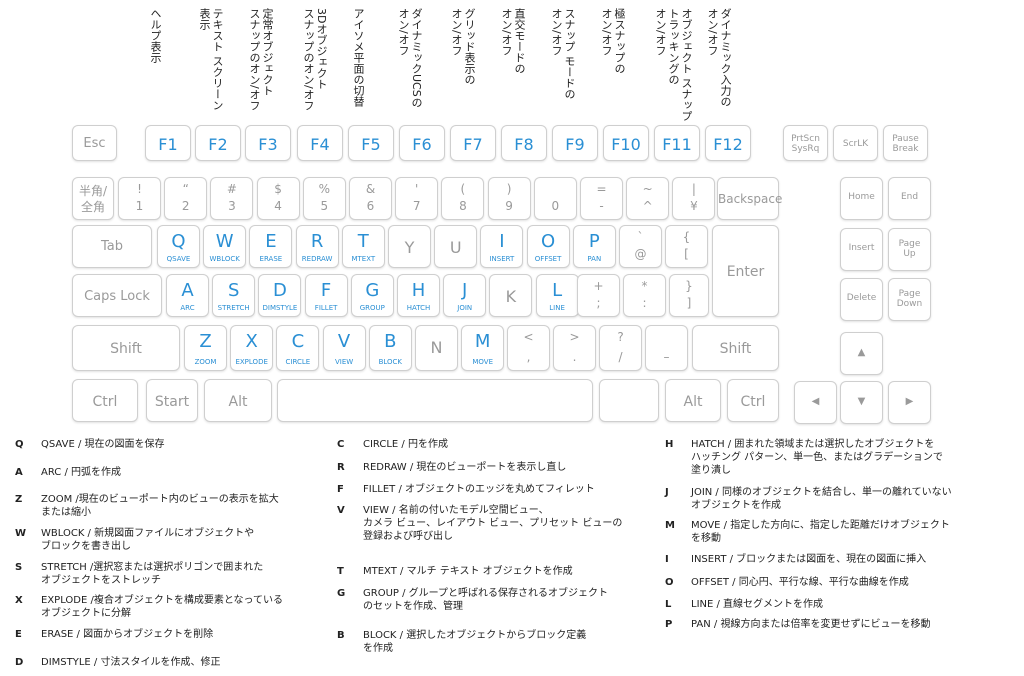 This screenshot has width=1024, height=676. Describe the element at coordinates (861, 353) in the screenshot. I see `key-arrow-up: ▲` at that location.